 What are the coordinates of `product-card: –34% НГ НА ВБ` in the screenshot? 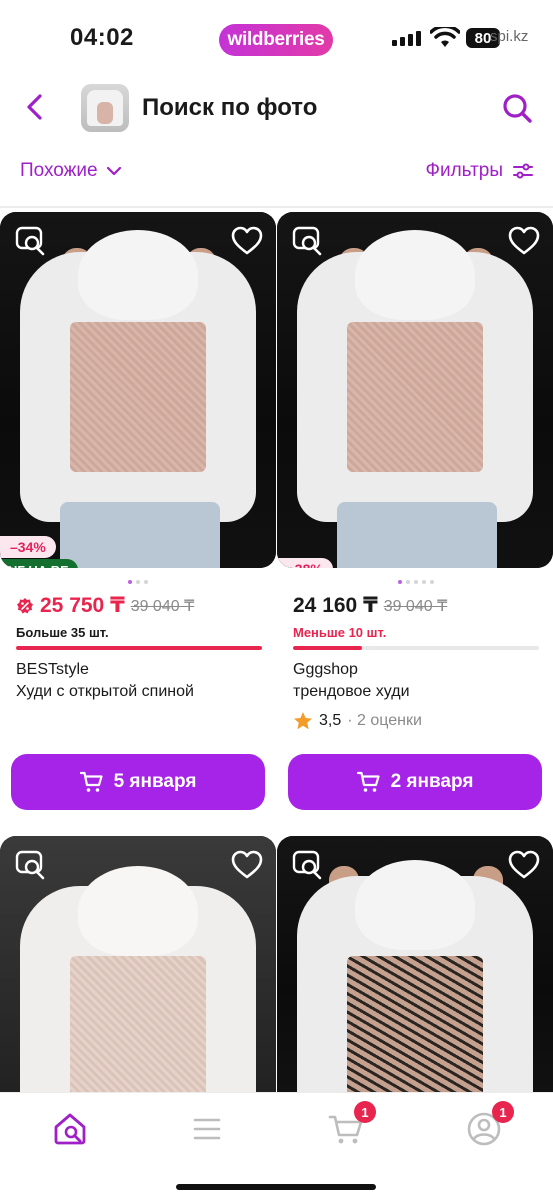 It's located at (138, 390).